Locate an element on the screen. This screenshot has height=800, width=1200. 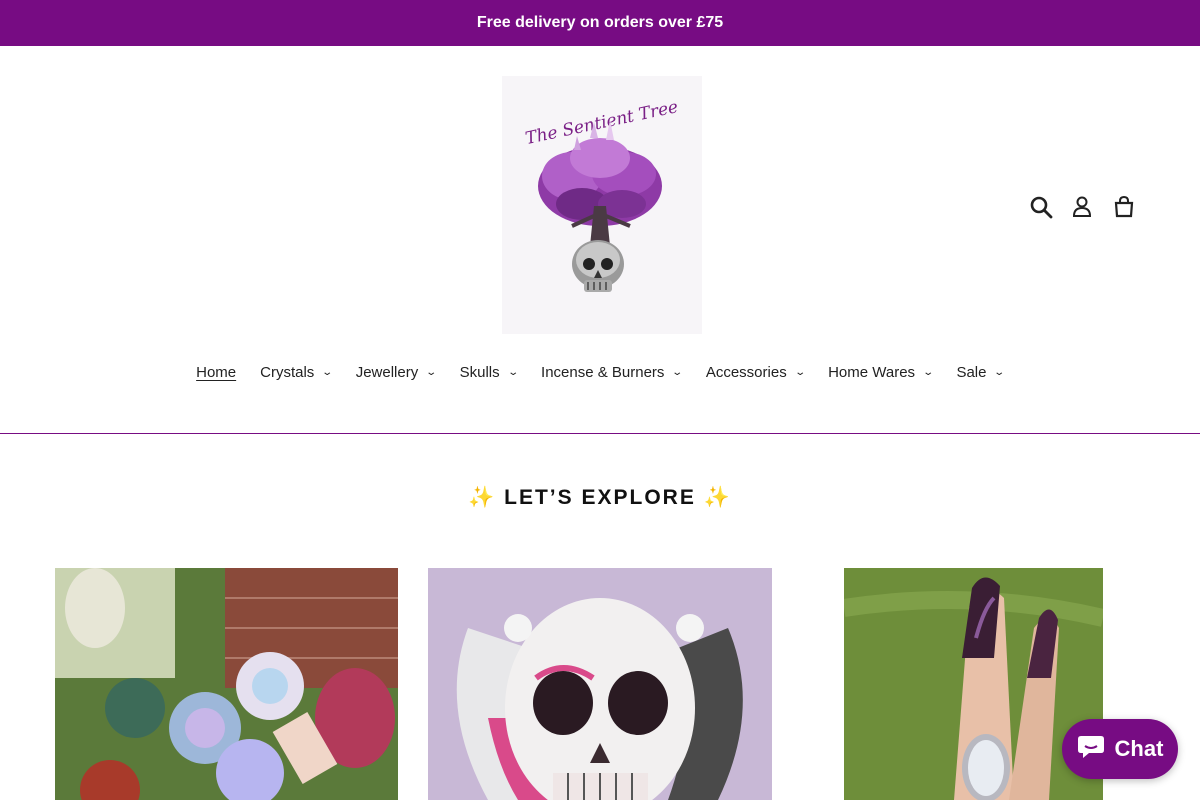
section-title: ✨ LET’S EXPLORE ✨ is located at coordinates (600, 497).